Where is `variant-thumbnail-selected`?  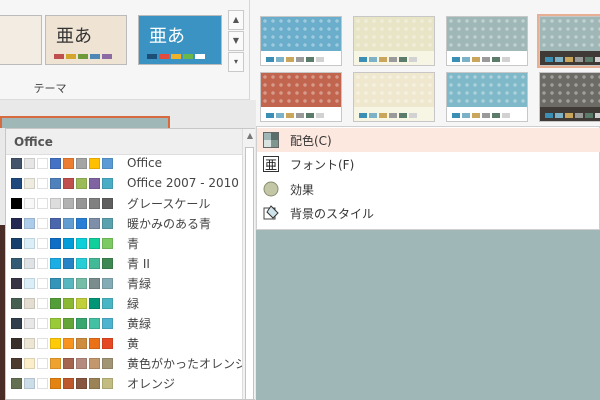 variant-thumbnail-selected is located at coordinates (568, 41).